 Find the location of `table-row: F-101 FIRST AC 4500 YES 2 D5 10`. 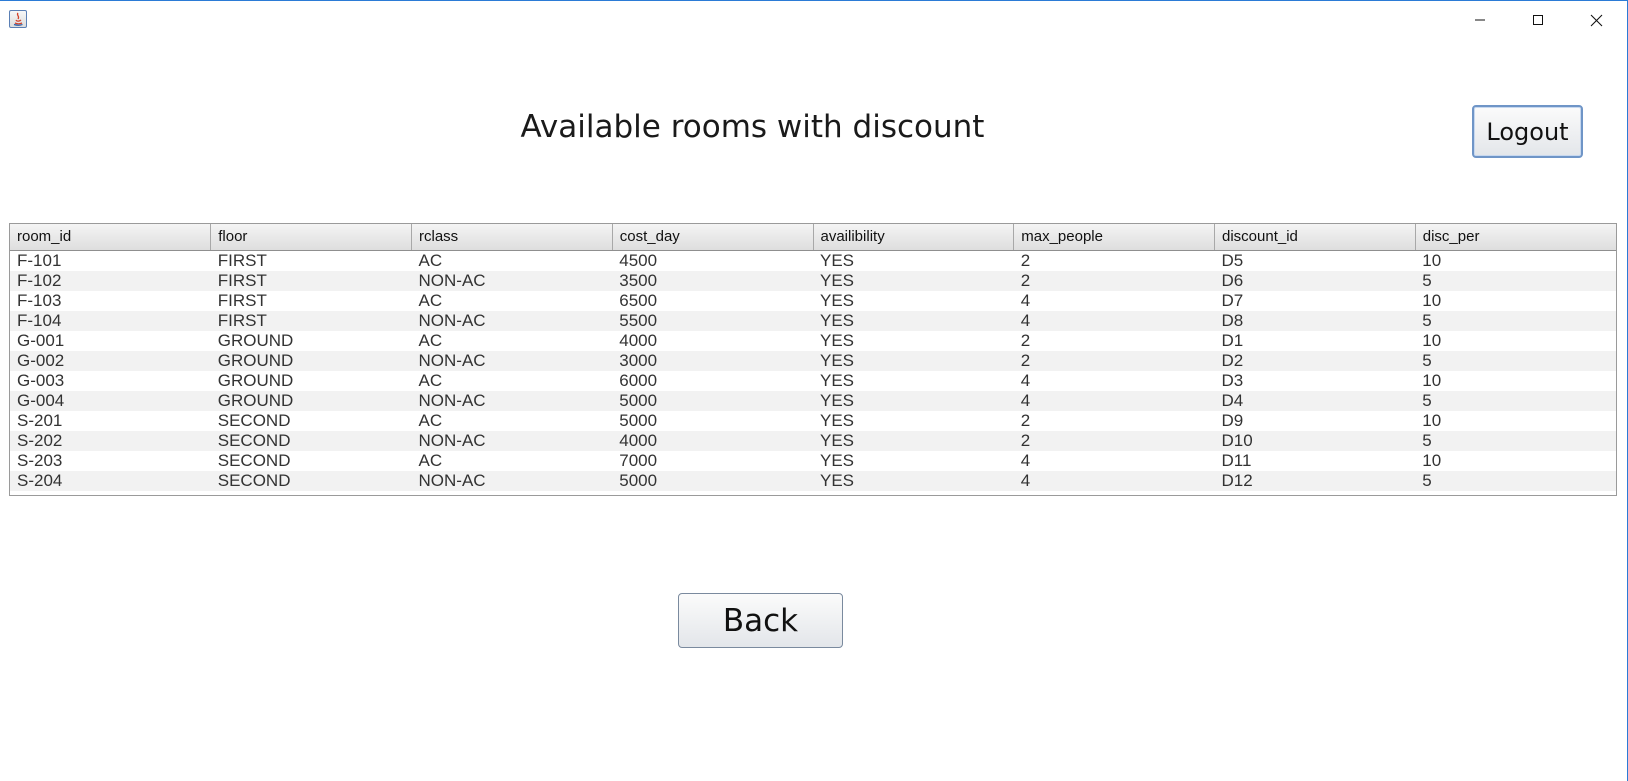

table-row: F-101 FIRST AC 4500 YES 2 D5 10 is located at coordinates (813, 260).